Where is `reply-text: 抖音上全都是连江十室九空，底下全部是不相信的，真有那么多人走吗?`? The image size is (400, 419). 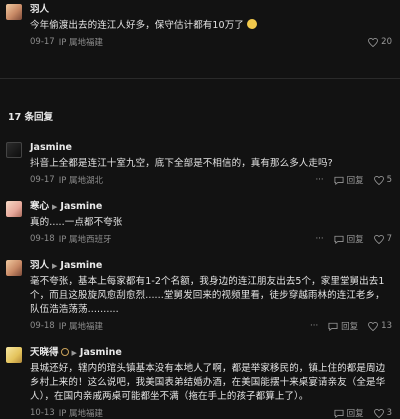 reply-text: 抖音上全都是连江十室九空，底下全部是不相信的，真有那么多人走吗? is located at coordinates (181, 163).